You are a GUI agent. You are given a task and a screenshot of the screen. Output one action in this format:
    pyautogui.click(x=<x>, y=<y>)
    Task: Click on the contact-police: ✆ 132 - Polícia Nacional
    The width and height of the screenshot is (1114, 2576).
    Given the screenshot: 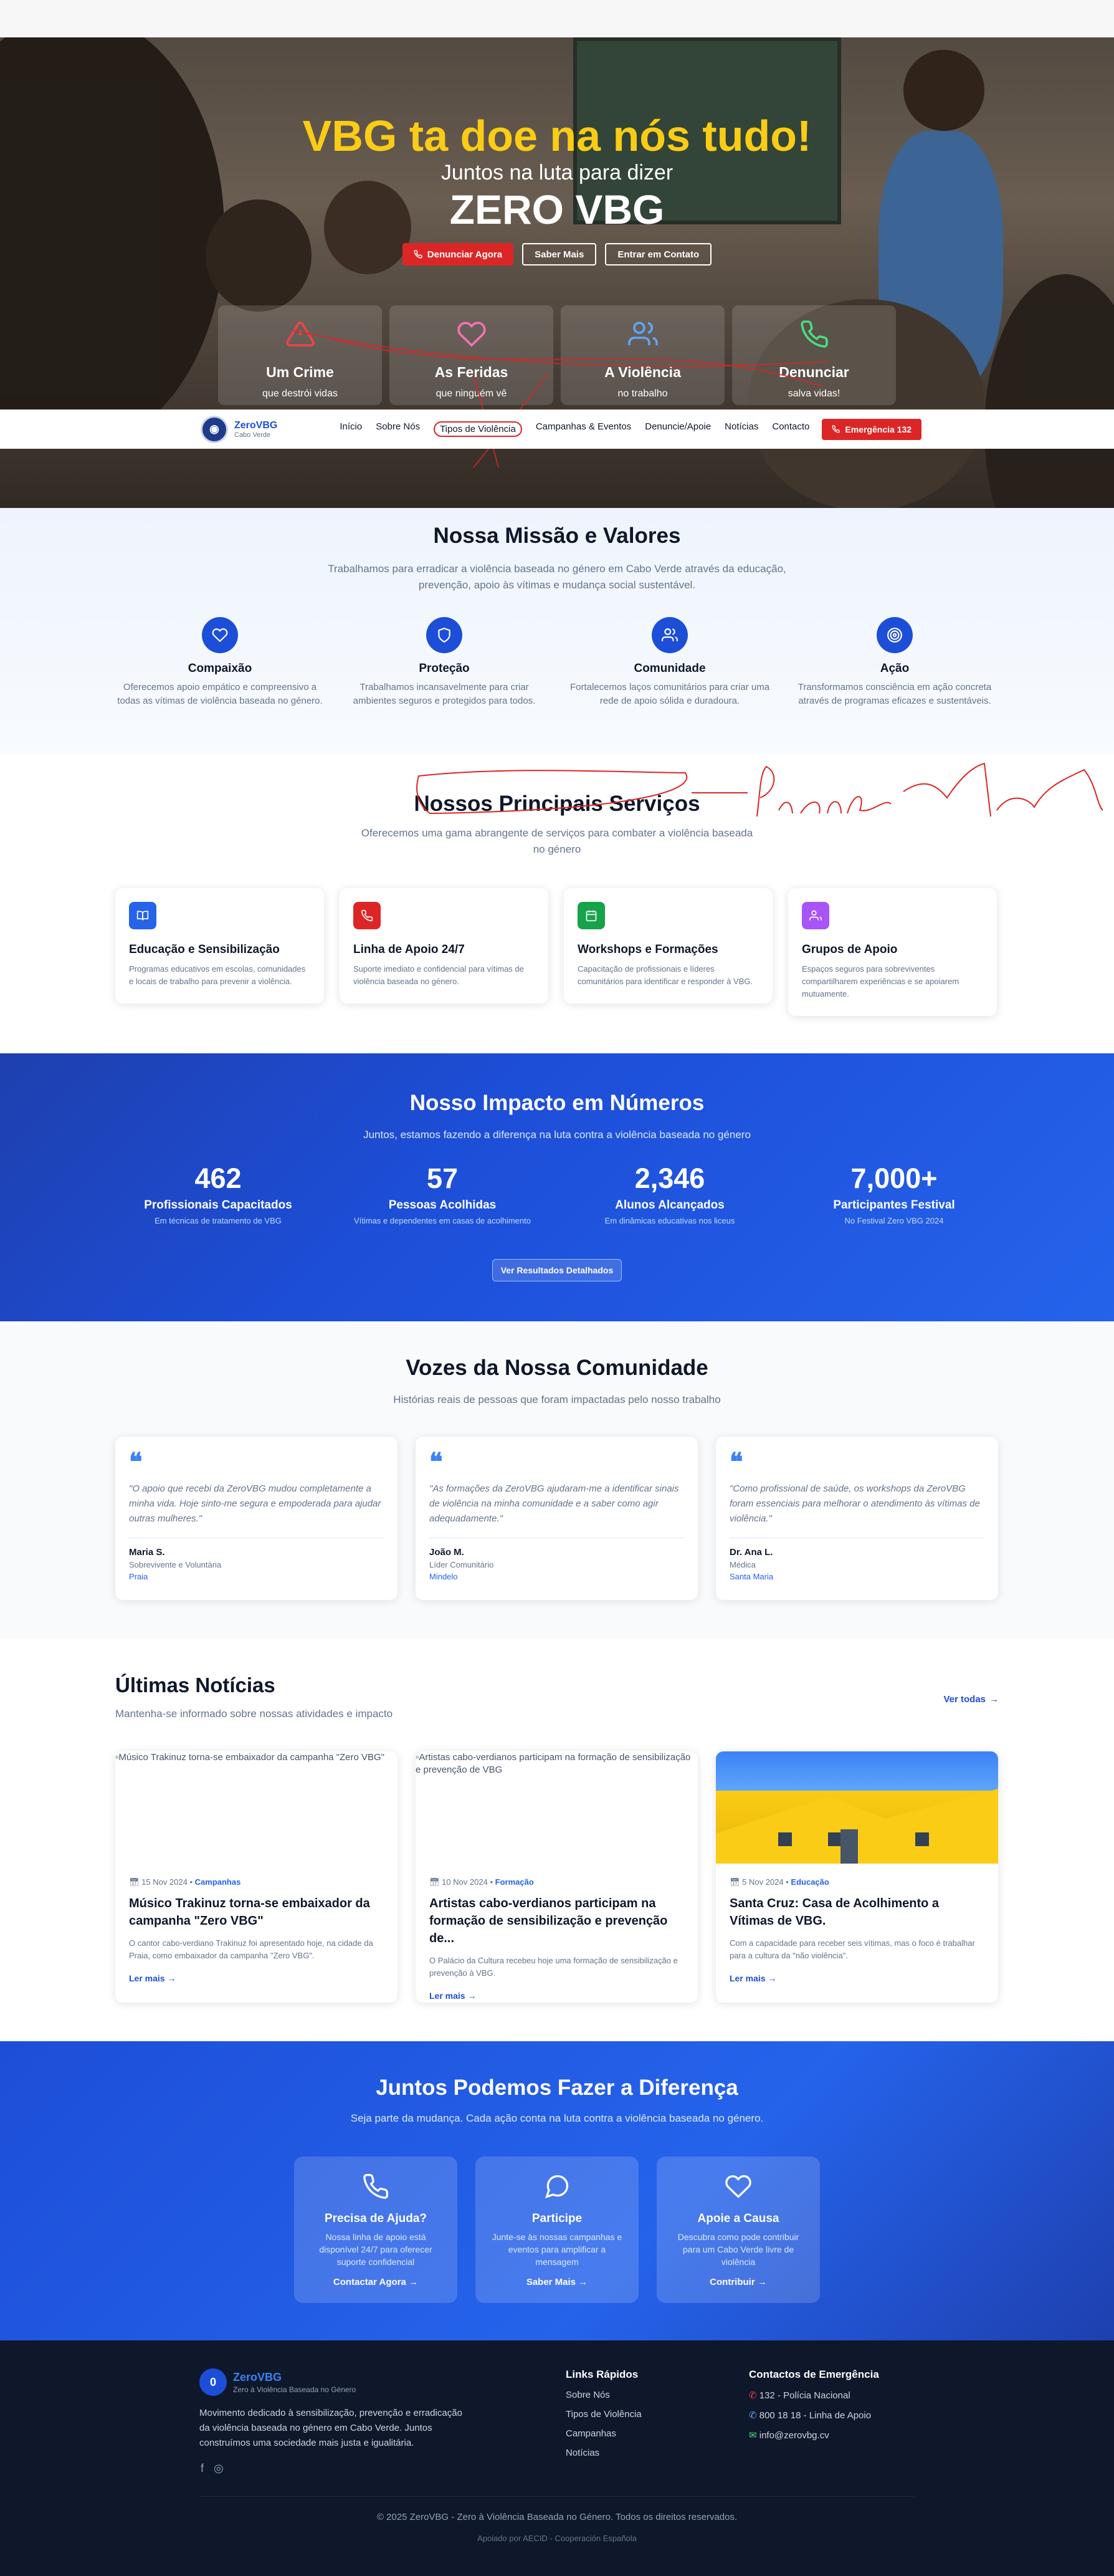 What is the action you would take?
    pyautogui.click(x=814, y=2396)
    